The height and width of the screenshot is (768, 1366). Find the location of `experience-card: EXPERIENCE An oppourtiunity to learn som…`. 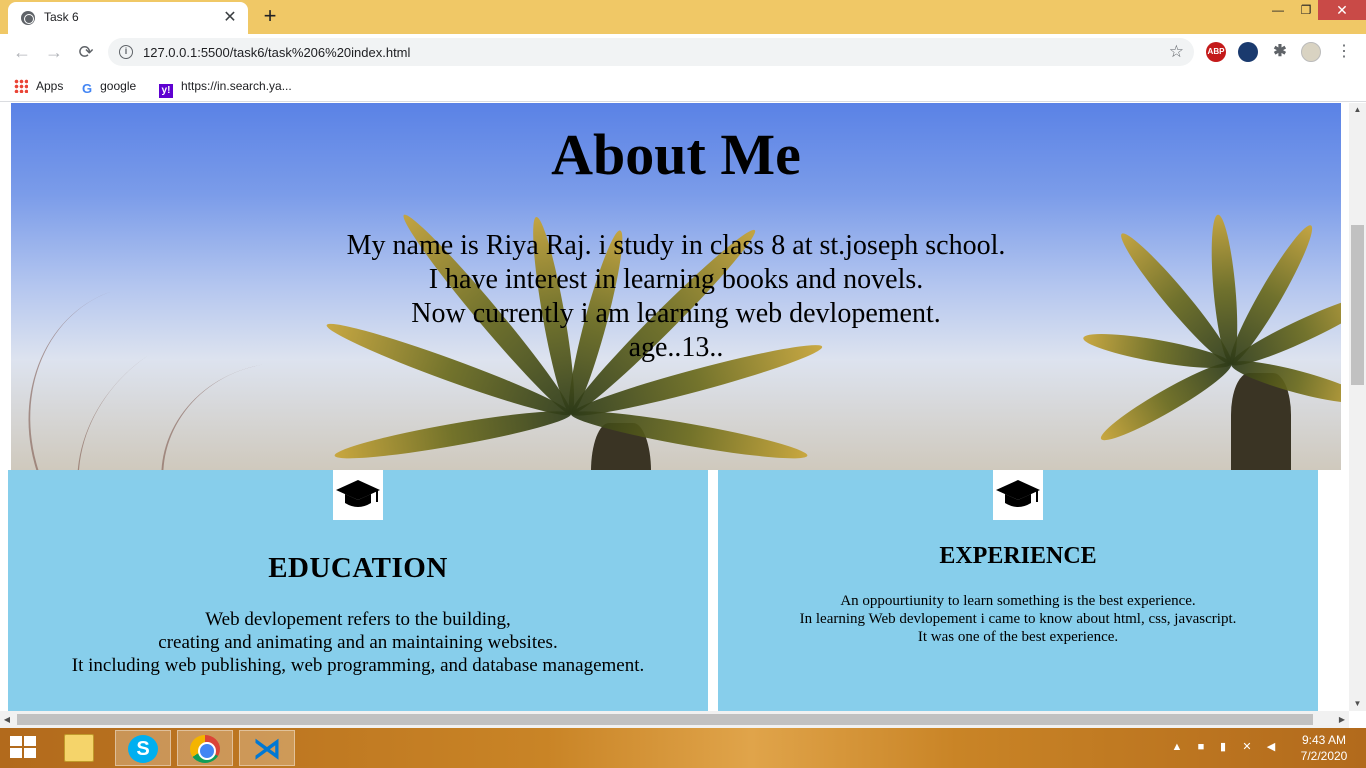

experience-card: EXPERIENCE An oppourtiunity to learn som… is located at coordinates (1018, 599).